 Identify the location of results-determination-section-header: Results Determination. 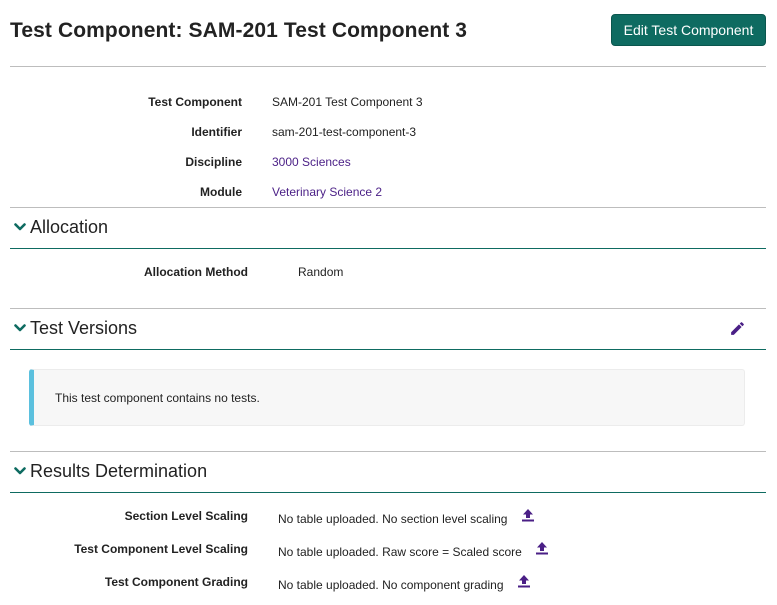
(388, 472).